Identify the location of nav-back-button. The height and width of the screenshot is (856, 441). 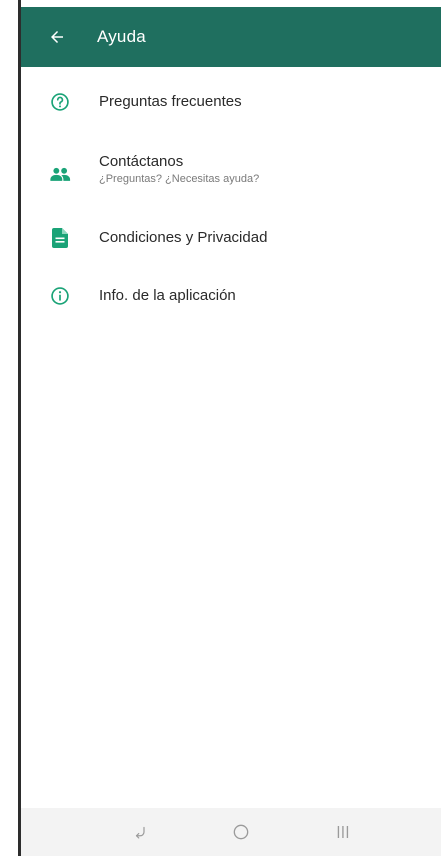
(141, 832).